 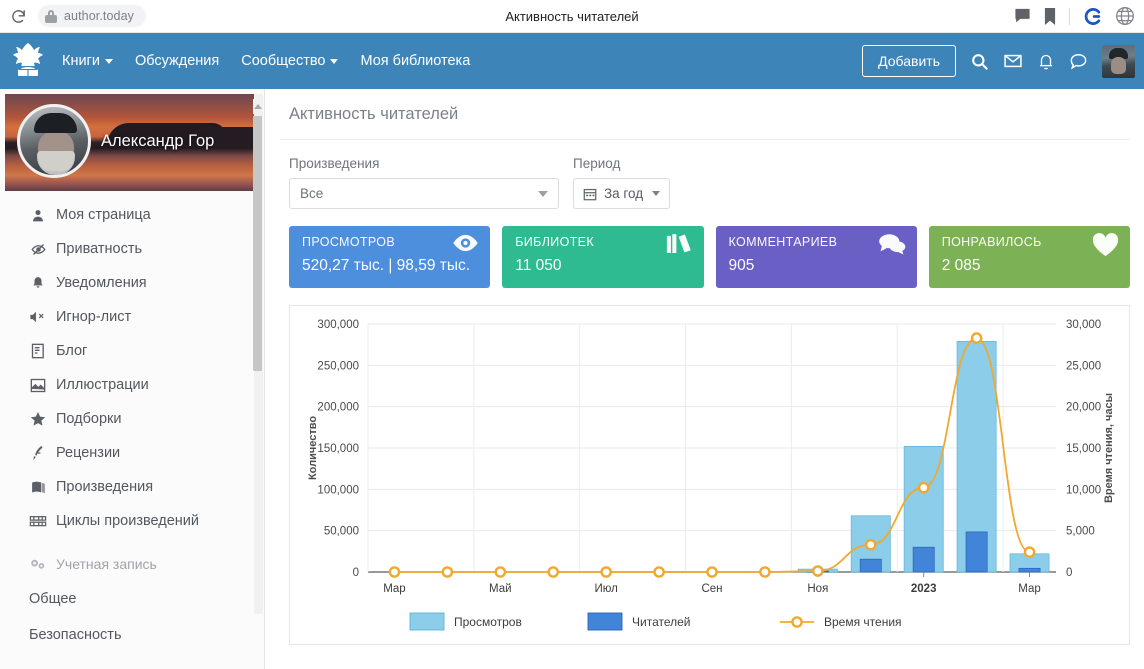 I want to click on books-stack-icon, so click(x=38, y=521).